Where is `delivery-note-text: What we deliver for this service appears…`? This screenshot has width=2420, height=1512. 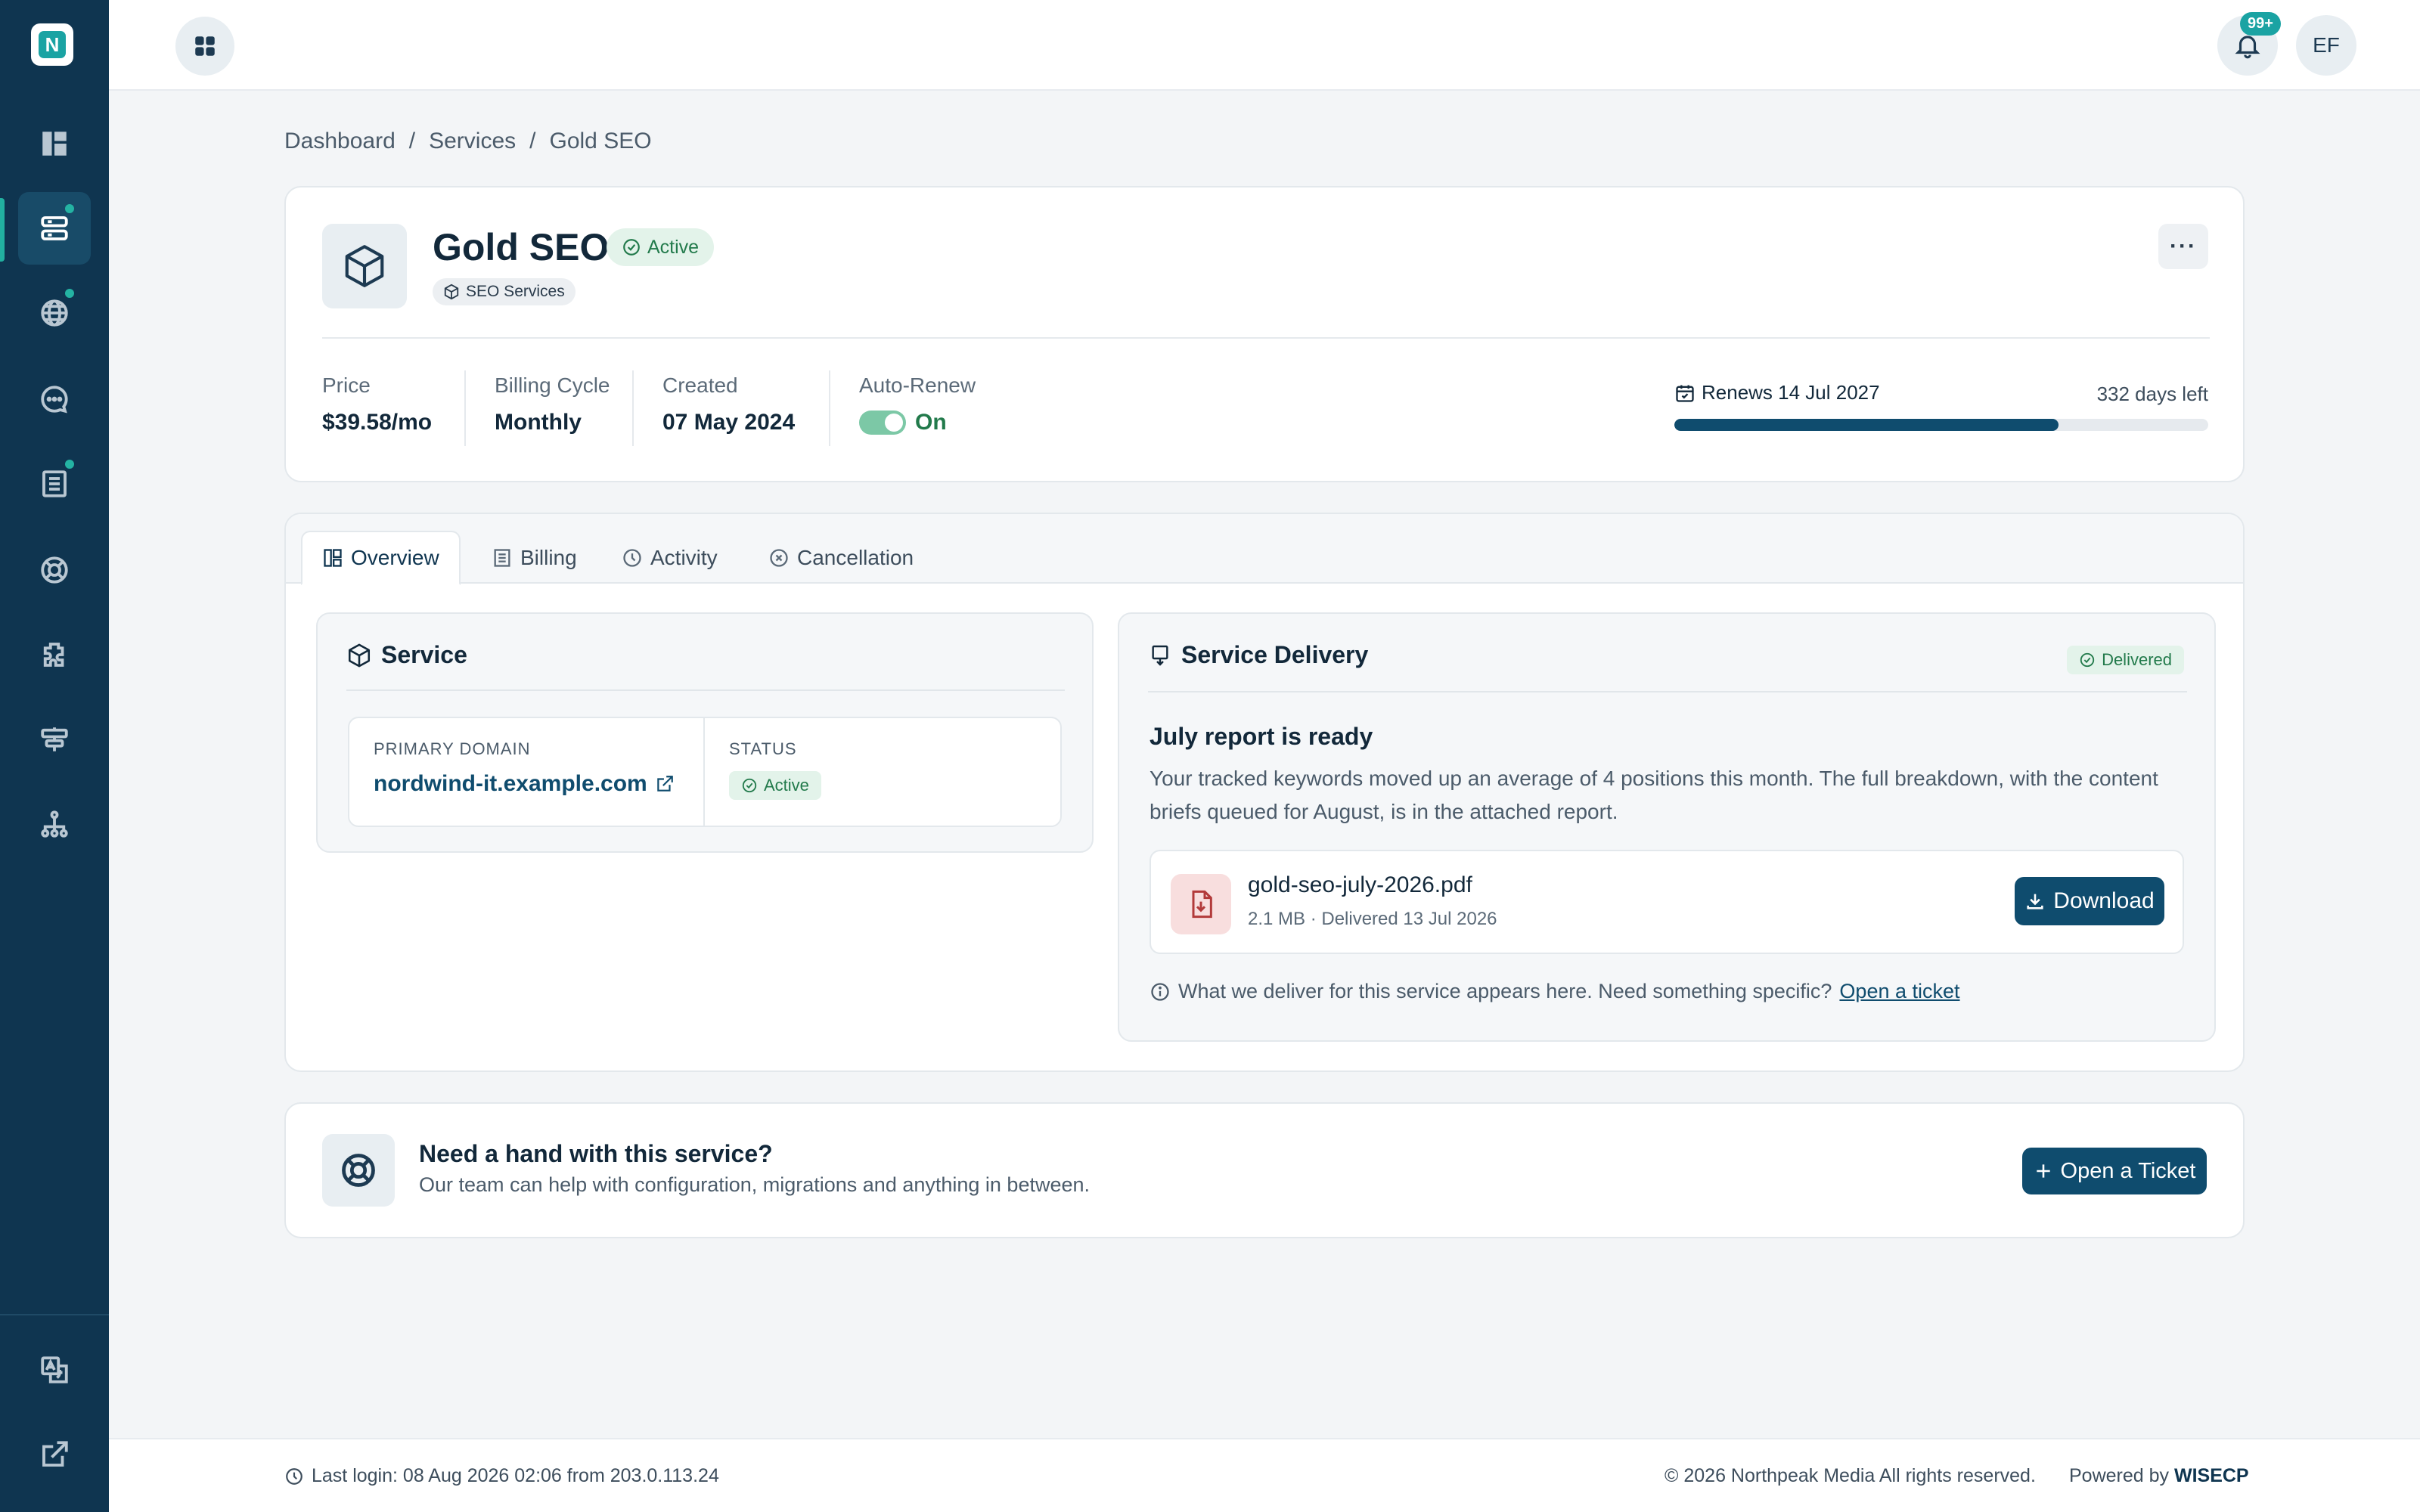
delivery-note-text: What we deliver for this service appears… is located at coordinates (1505, 991).